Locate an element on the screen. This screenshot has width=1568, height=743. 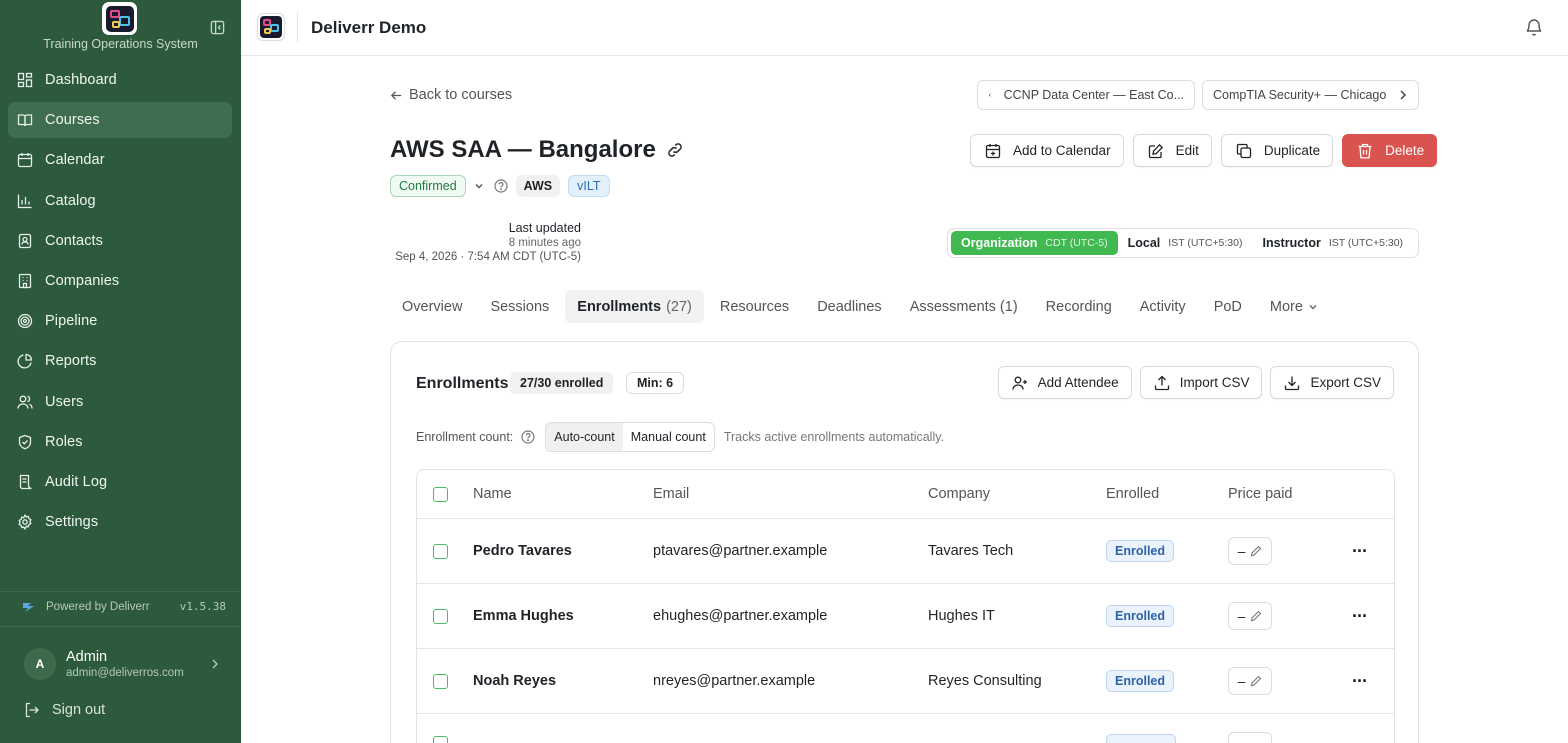
tab-recording: Recording is located at coordinates (1079, 306).